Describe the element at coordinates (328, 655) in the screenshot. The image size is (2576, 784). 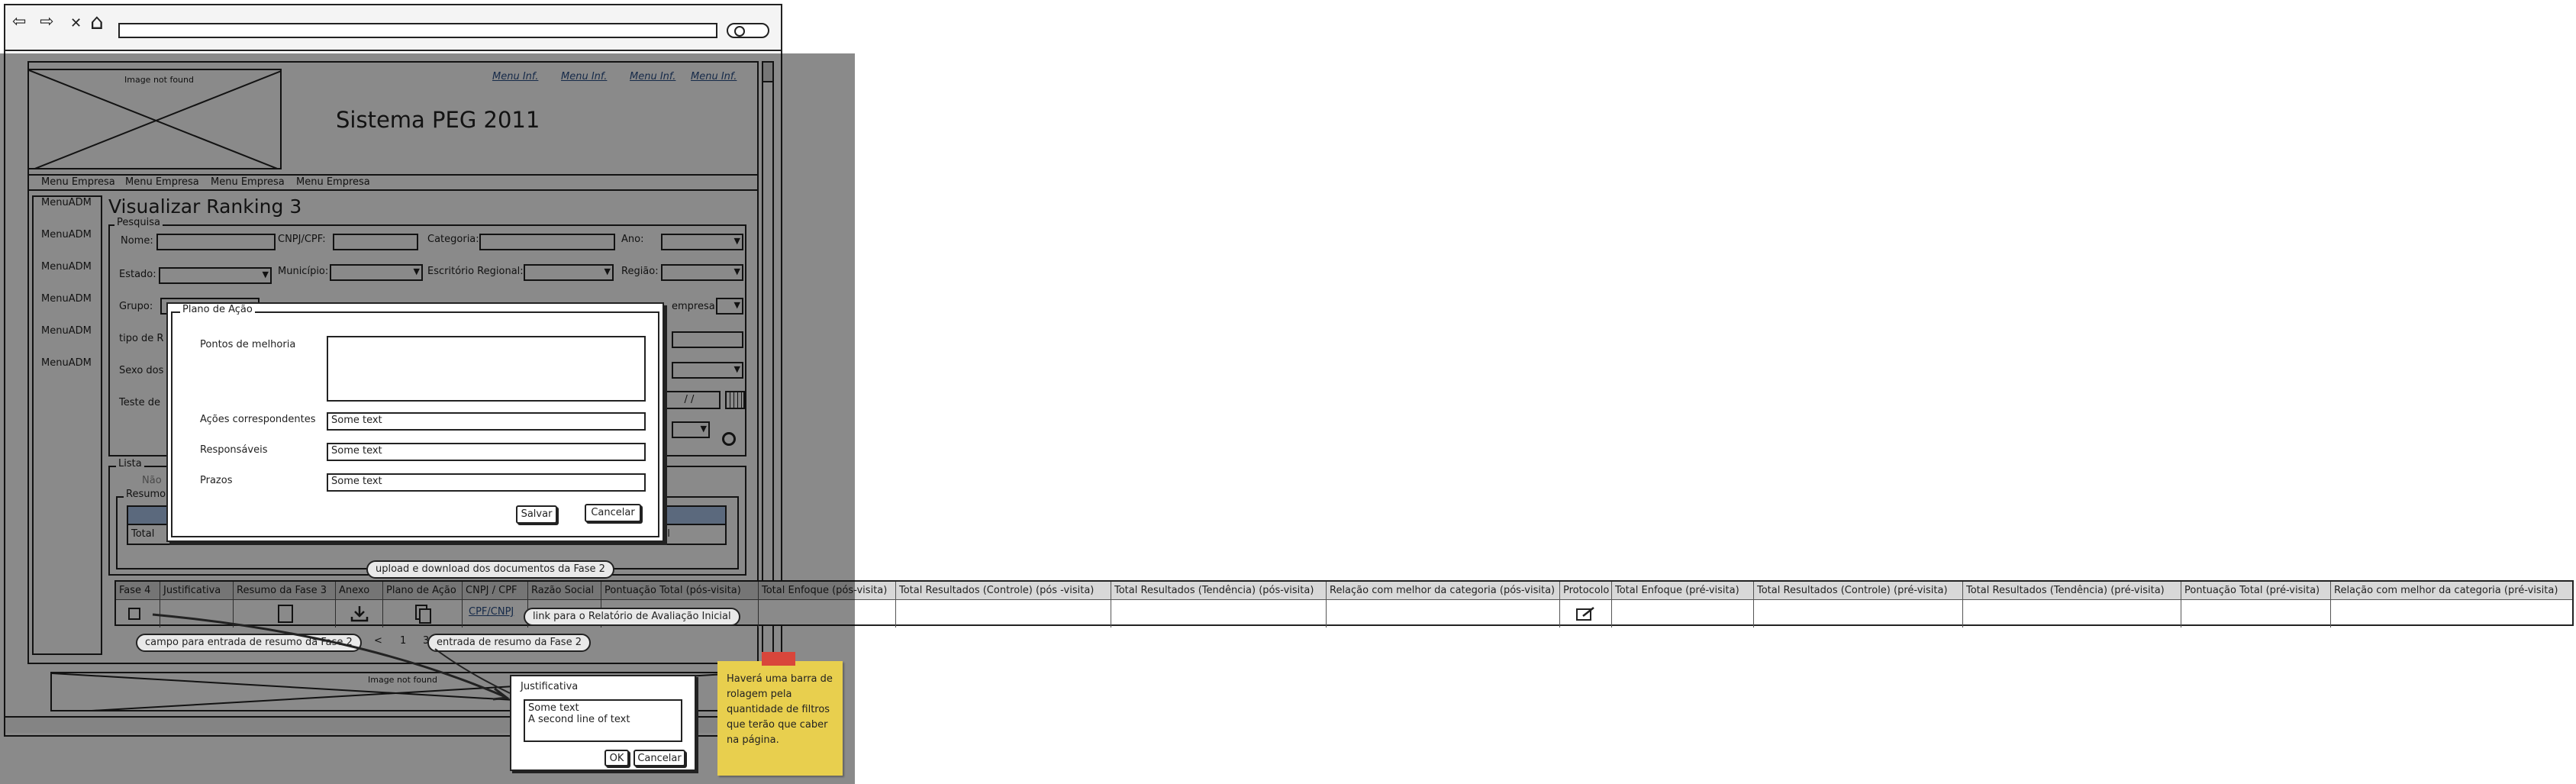
I see `arrow-justificativa` at that location.